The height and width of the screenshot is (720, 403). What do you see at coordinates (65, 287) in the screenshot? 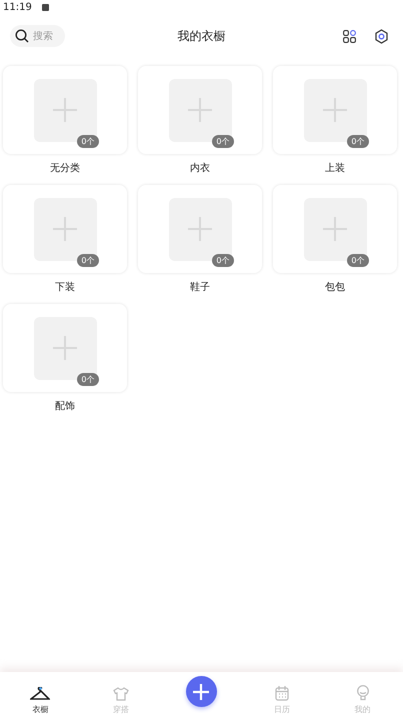
I see `category-label: 下装` at bounding box center [65, 287].